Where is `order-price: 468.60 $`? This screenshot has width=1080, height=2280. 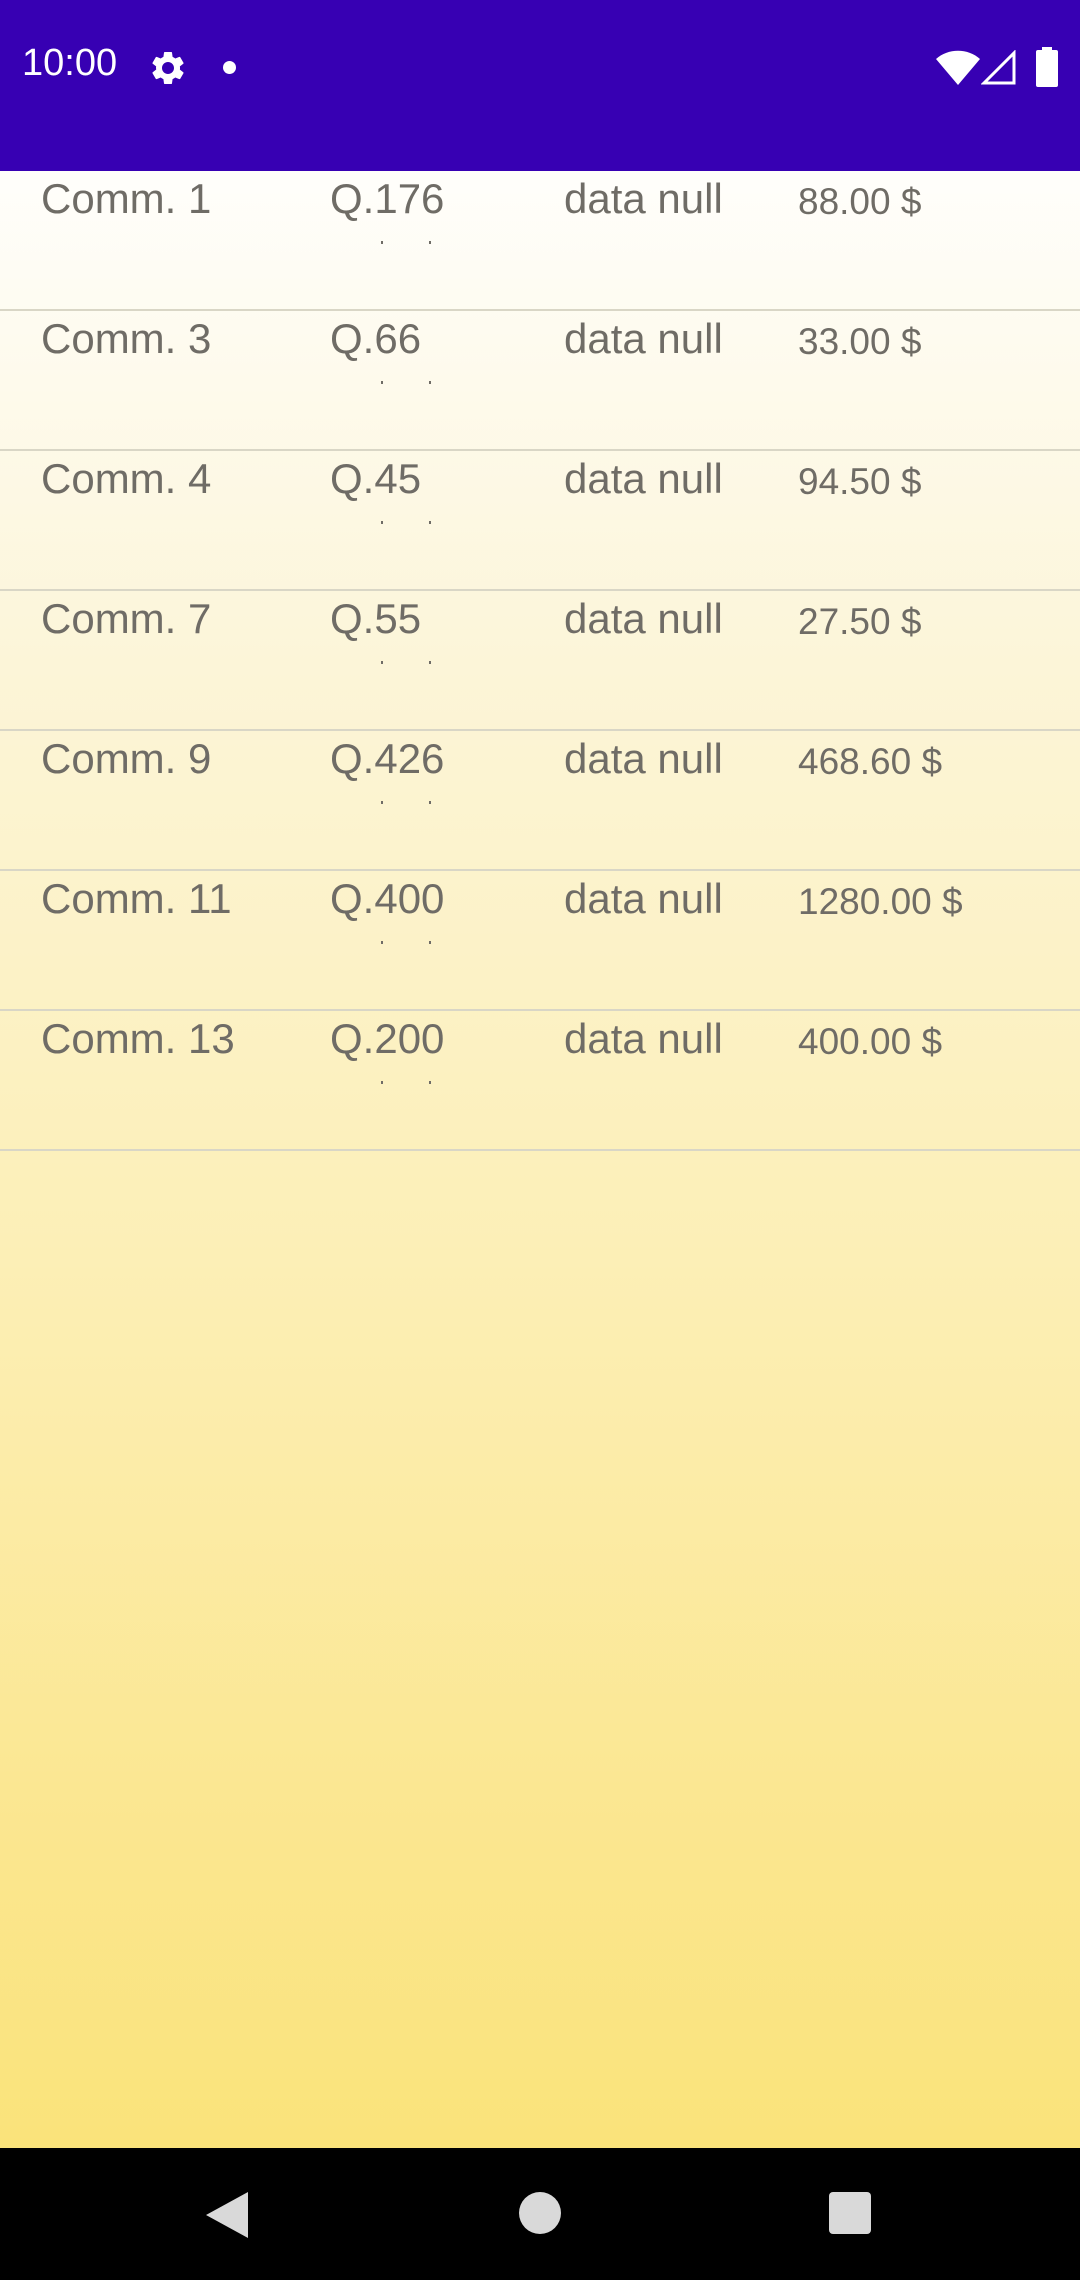 order-price: 468.60 $ is located at coordinates (870, 761).